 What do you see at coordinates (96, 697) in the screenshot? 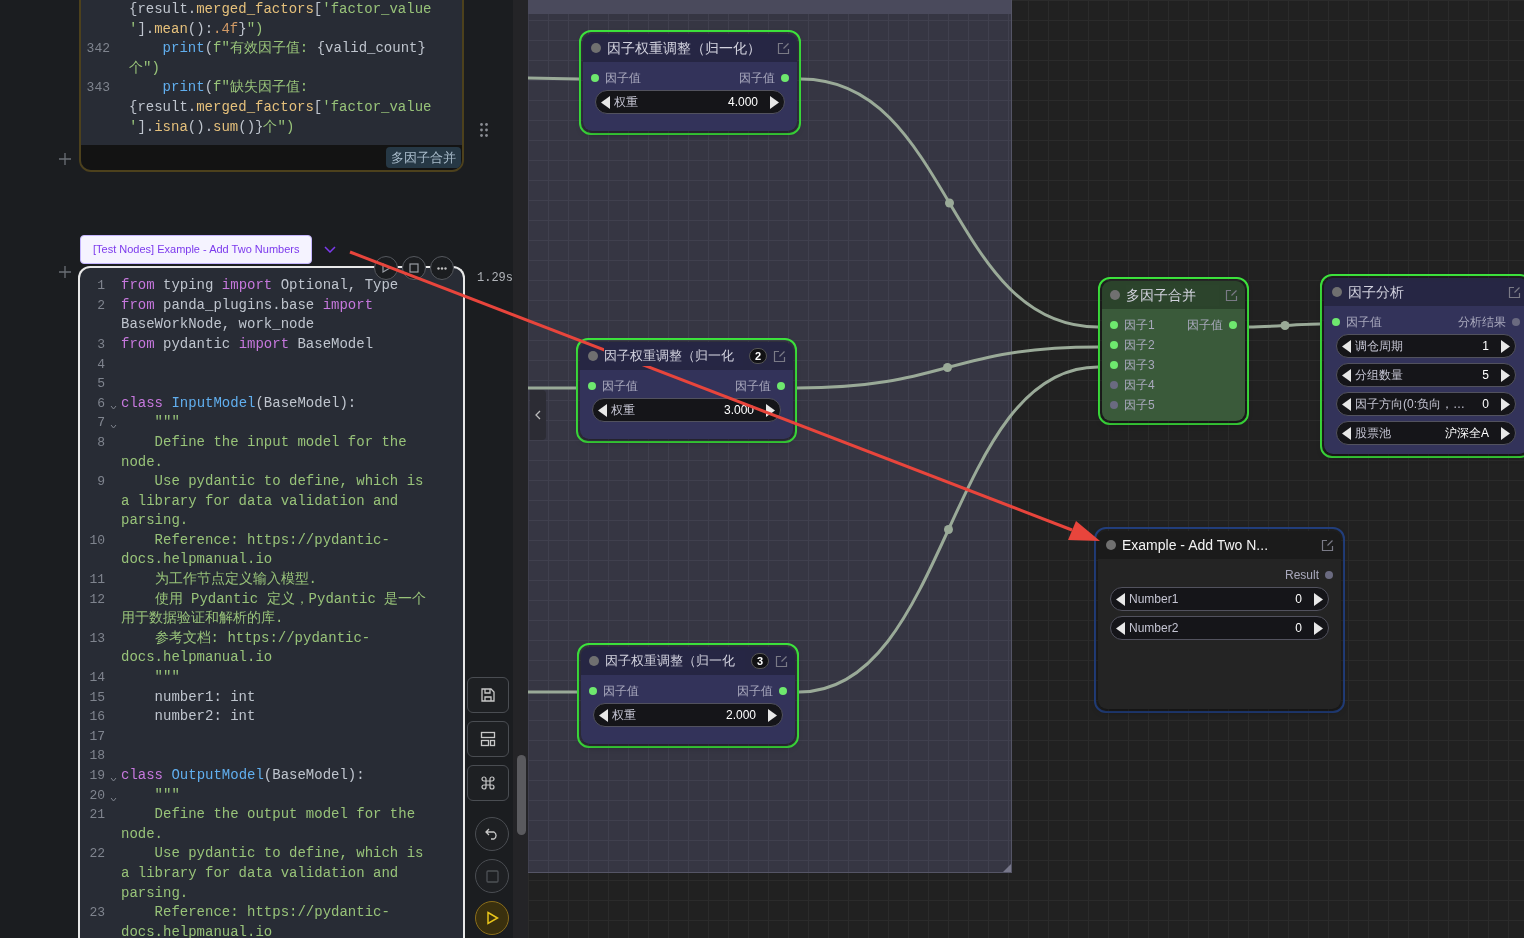
I see `line-number: 15` at bounding box center [96, 697].